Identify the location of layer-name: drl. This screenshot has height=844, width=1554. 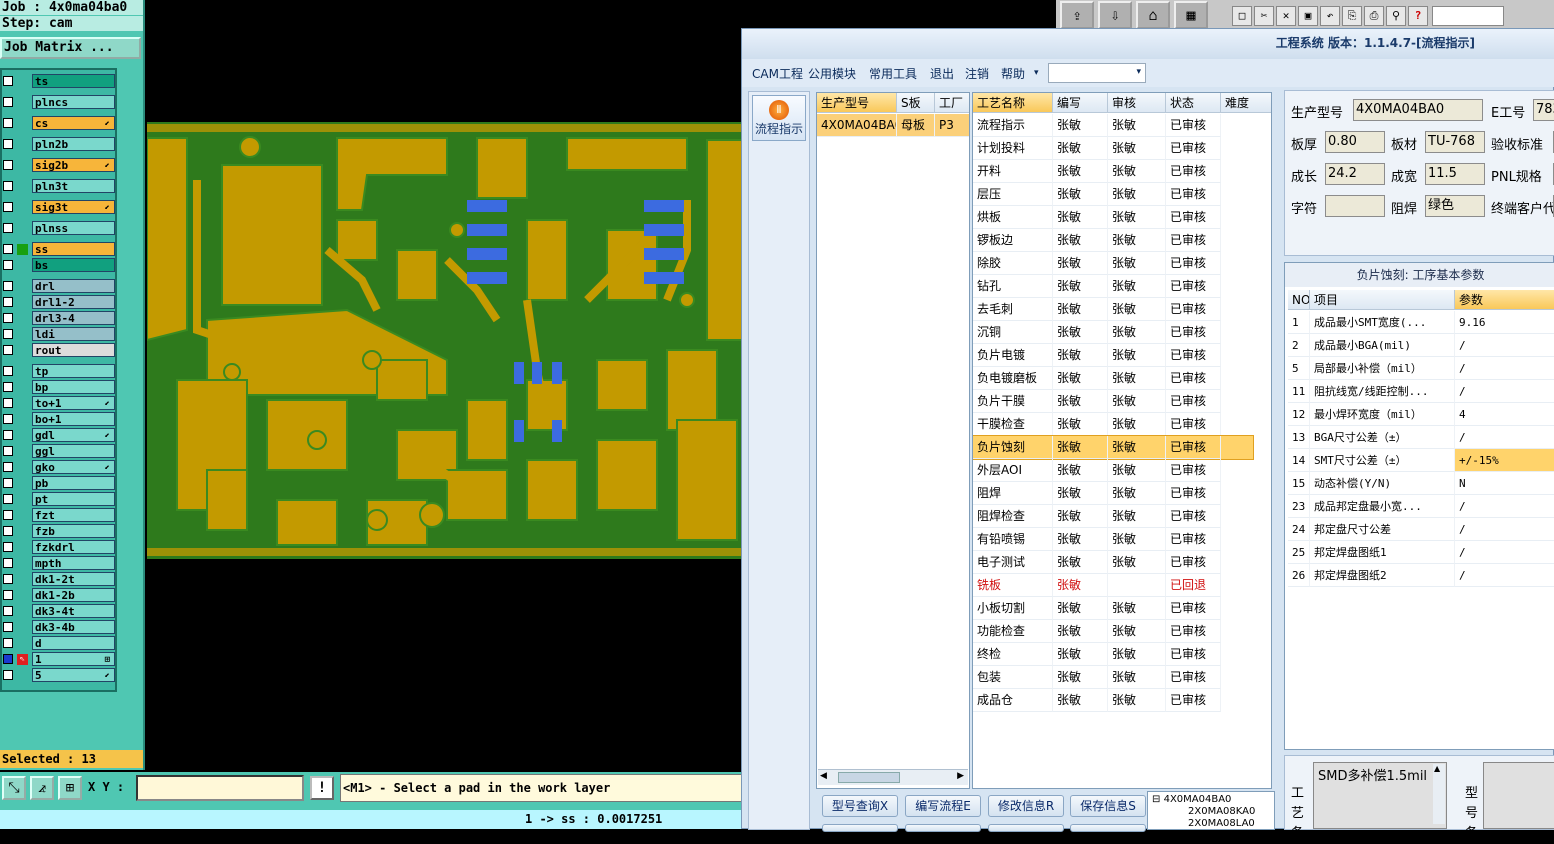
(73, 286).